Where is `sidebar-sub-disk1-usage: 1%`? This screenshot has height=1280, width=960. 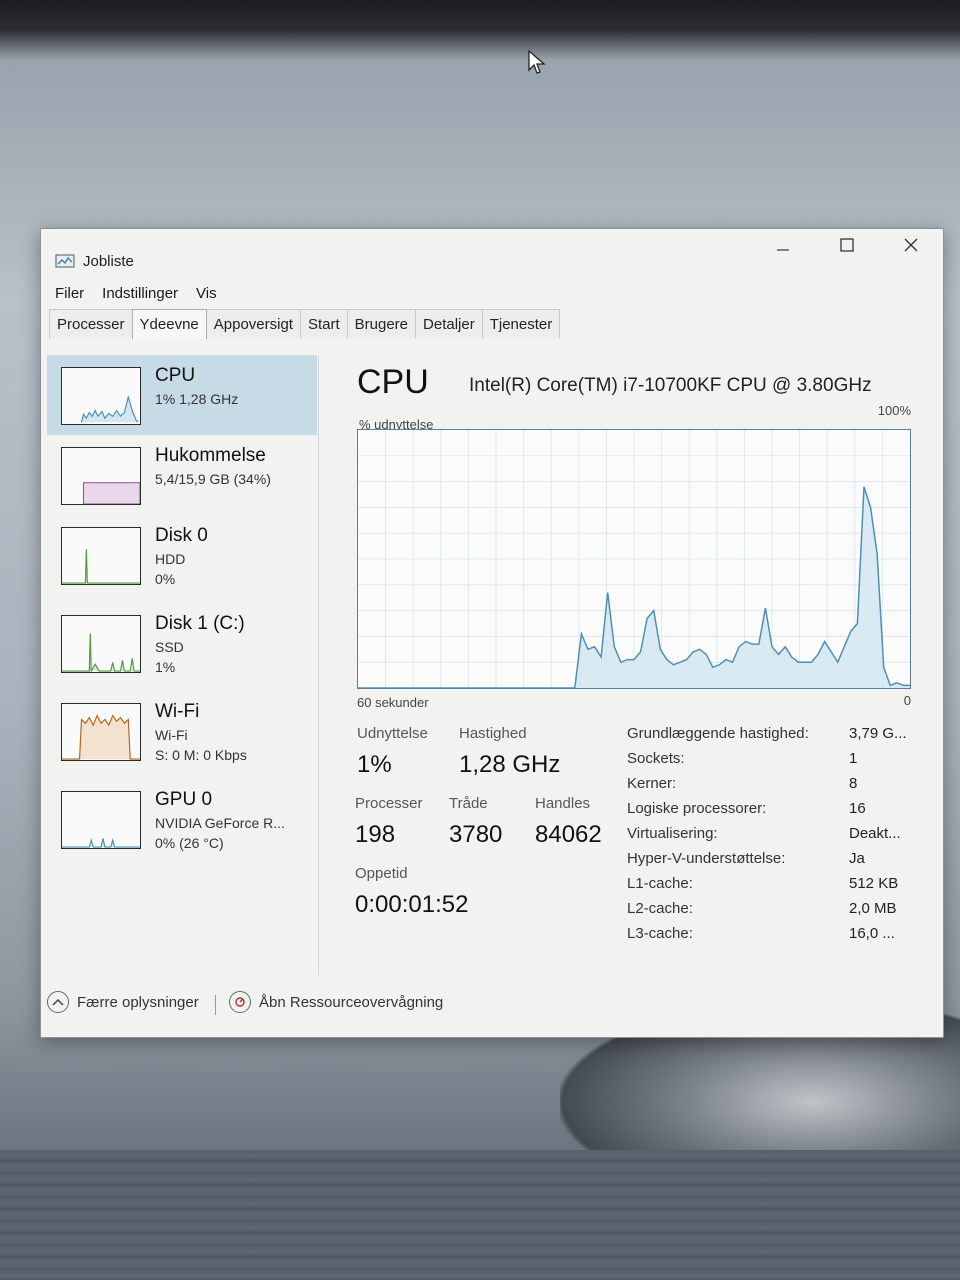
sidebar-sub-disk1-usage: 1% is located at coordinates (165, 667).